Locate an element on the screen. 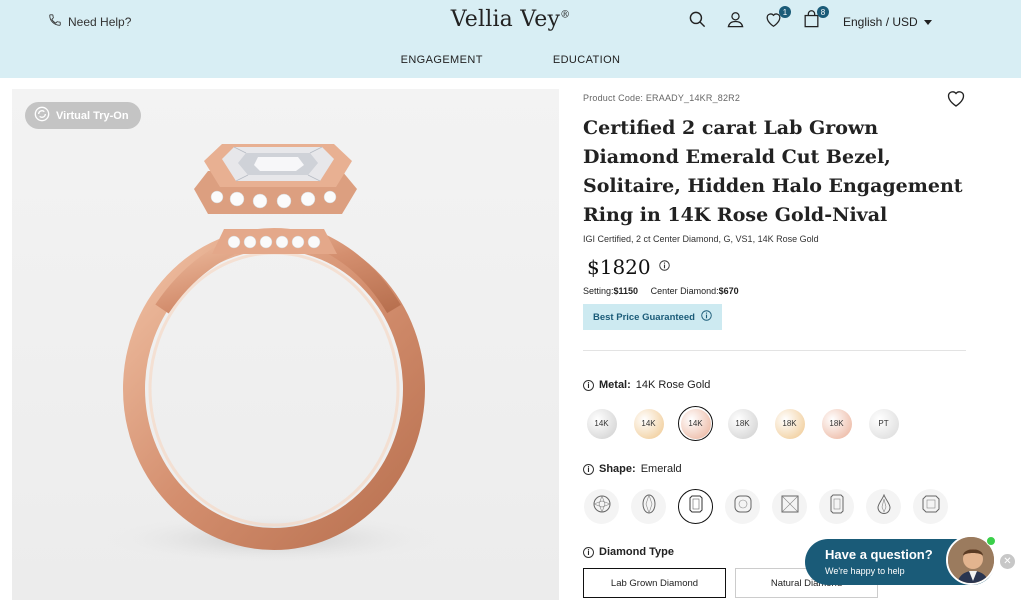 The width and height of the screenshot is (1021, 600). virtual-try-on-button: Virtual Try-On is located at coordinates (83, 115).